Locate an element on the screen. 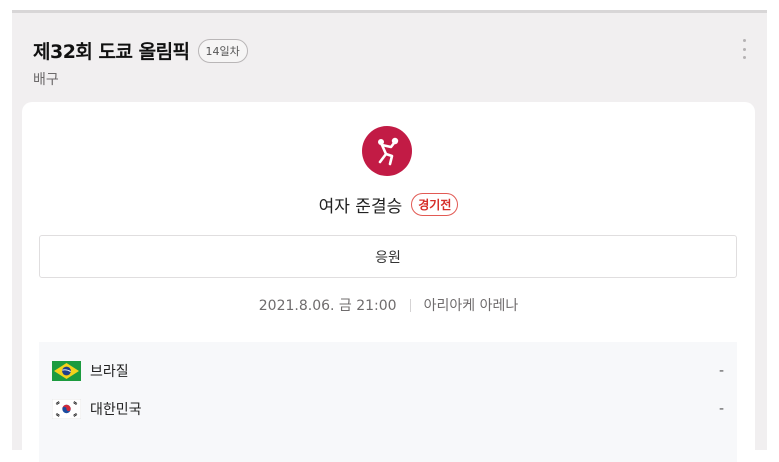 This screenshot has width=779, height=462. brazil-flag-icon is located at coordinates (66, 371).